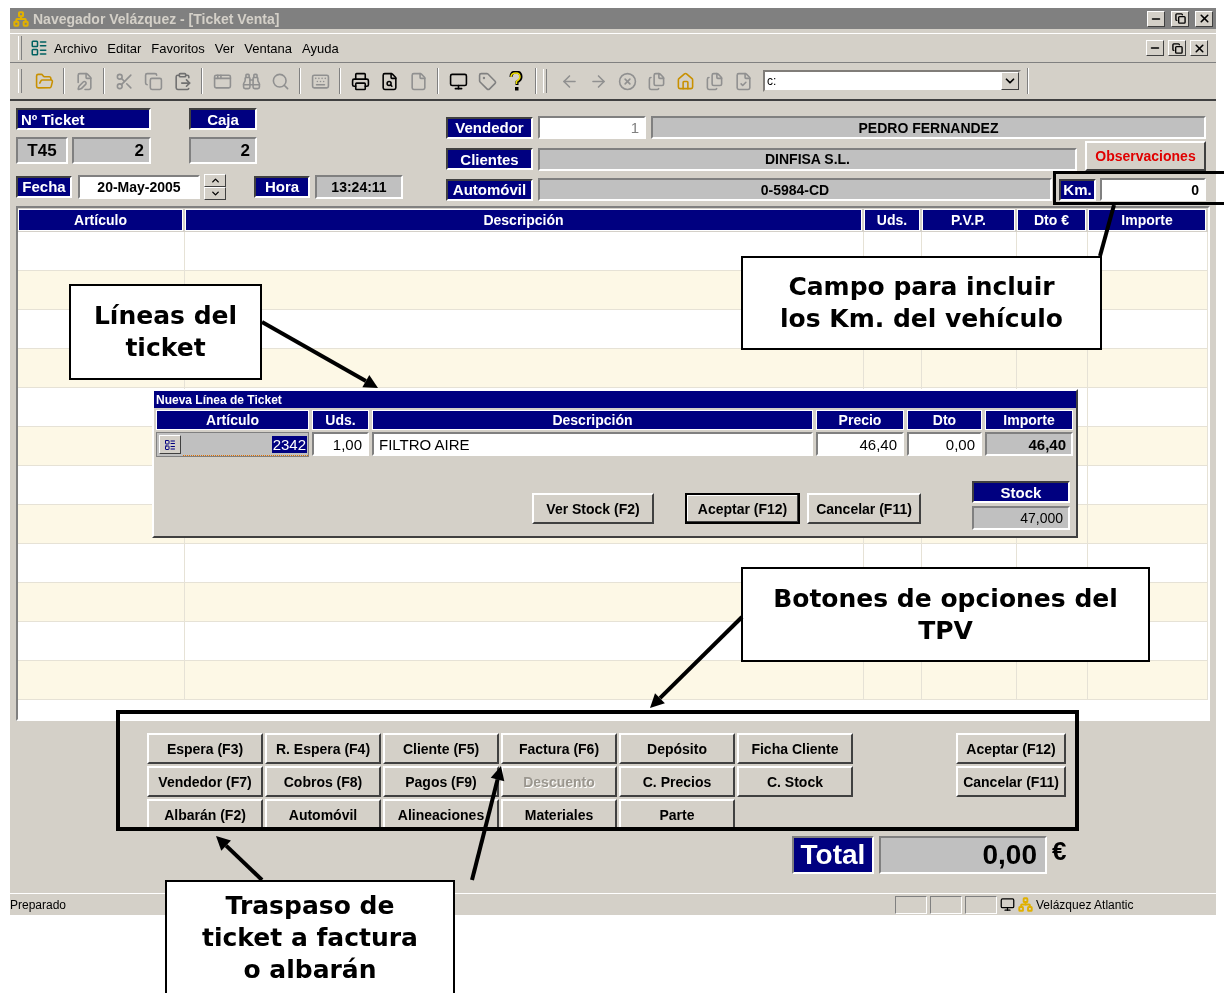 The image size is (1224, 993). I want to click on status-text: Preparado, so click(38, 904).